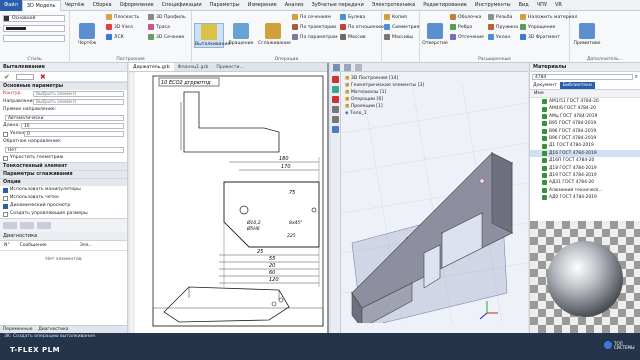  I want to click on spring-button: Пружина, so click(503, 27).